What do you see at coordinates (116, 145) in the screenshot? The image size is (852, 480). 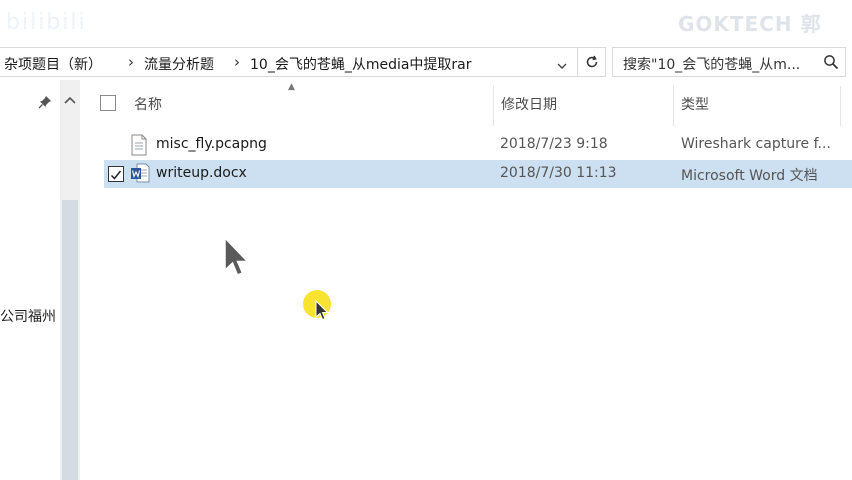 I see `row-checkbox` at bounding box center [116, 145].